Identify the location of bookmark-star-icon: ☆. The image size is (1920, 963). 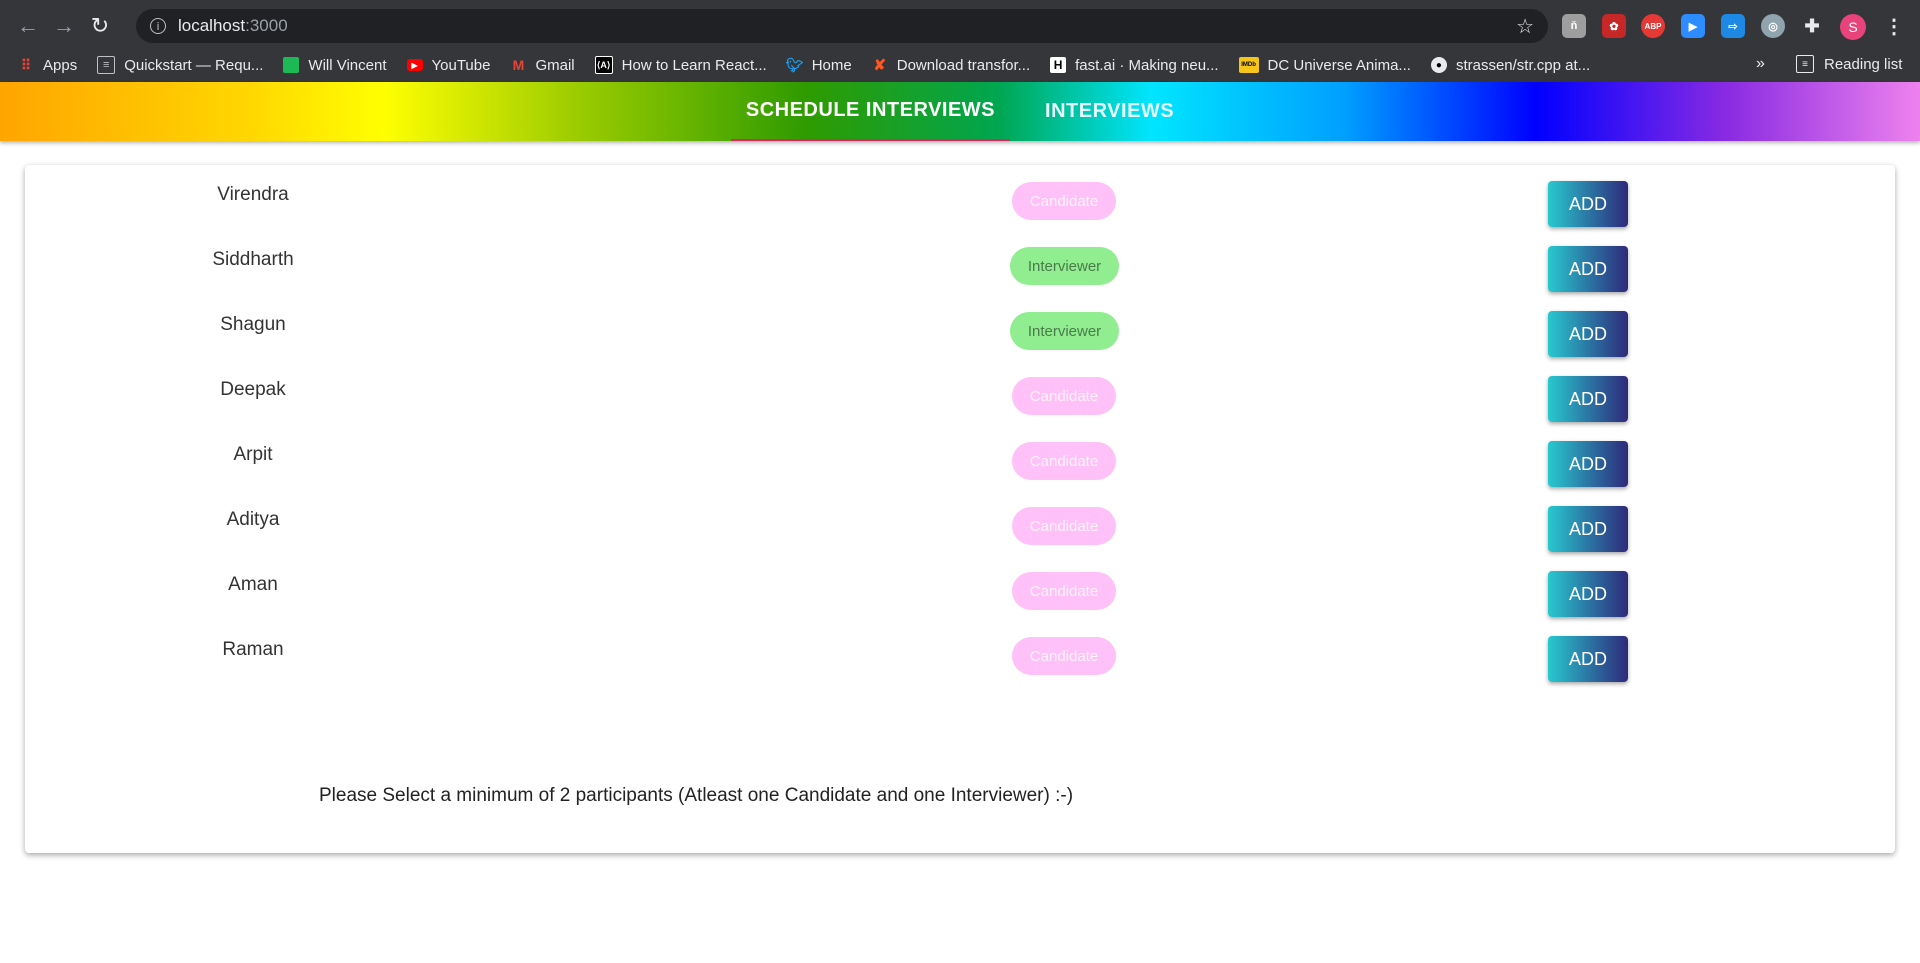
(1525, 26).